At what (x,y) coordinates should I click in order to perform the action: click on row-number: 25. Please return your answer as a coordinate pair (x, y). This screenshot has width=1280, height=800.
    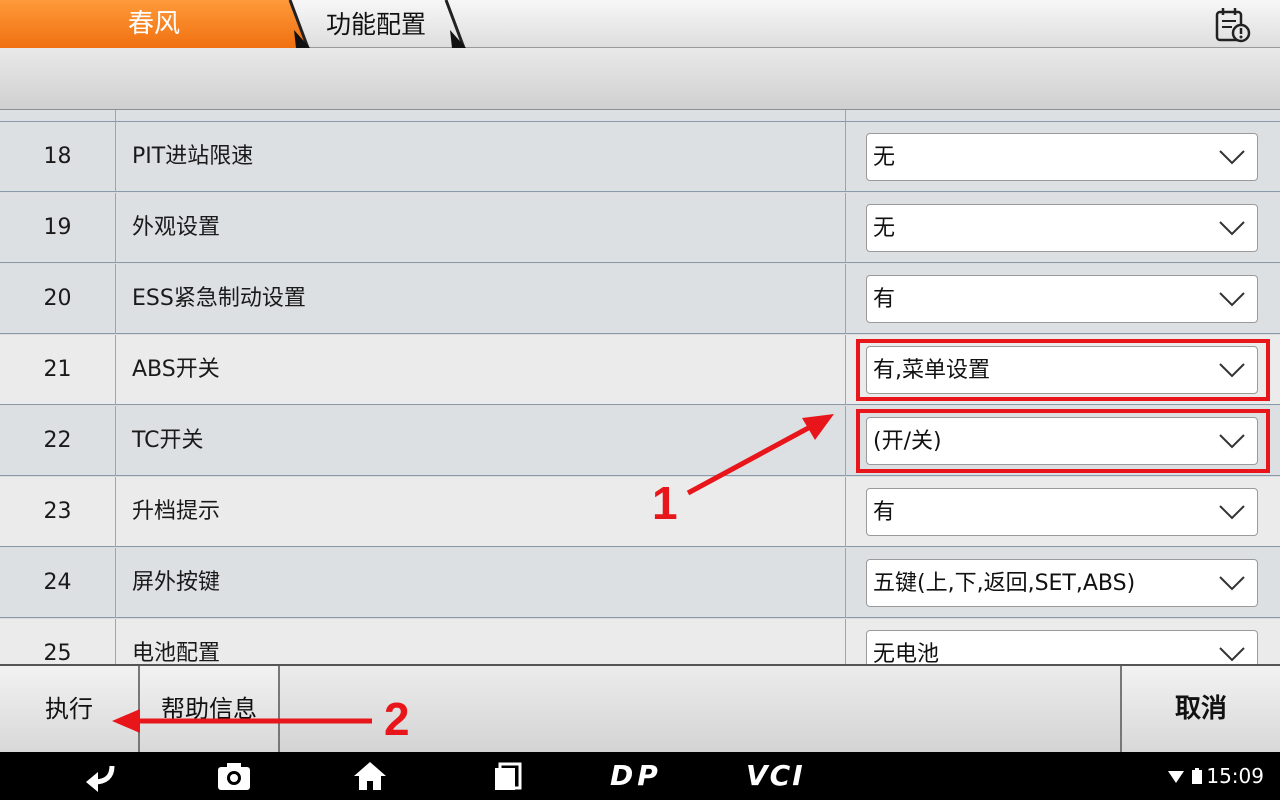
    Looking at the image, I should click on (58, 641).